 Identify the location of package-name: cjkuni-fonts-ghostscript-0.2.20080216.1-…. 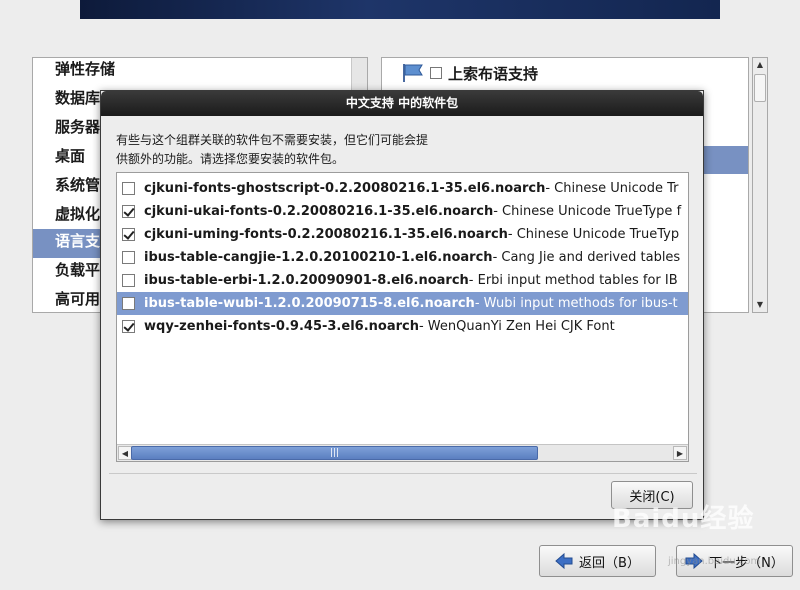
(345, 188).